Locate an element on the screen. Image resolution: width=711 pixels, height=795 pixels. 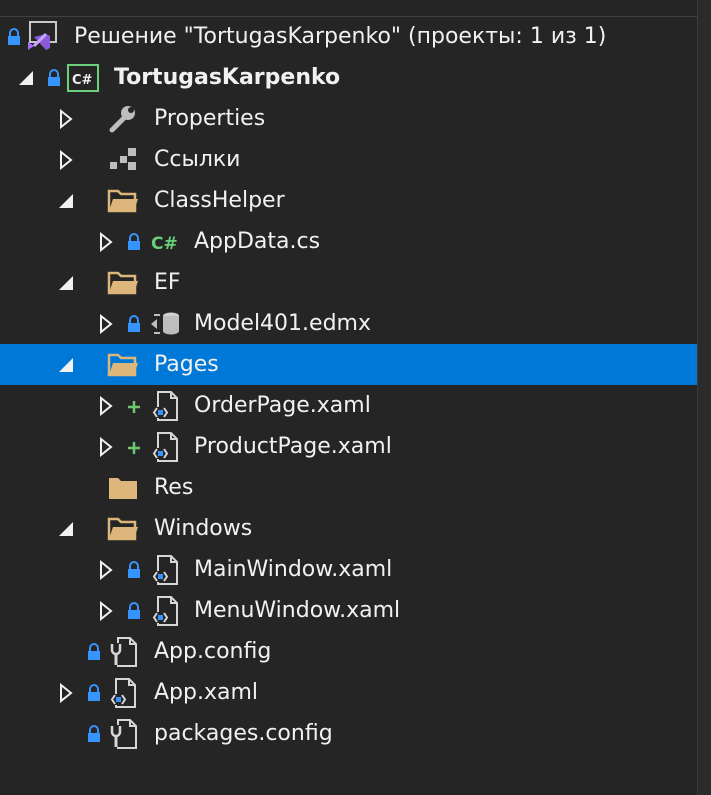
tree-label: MenuWindow.xaml is located at coordinates (297, 610).